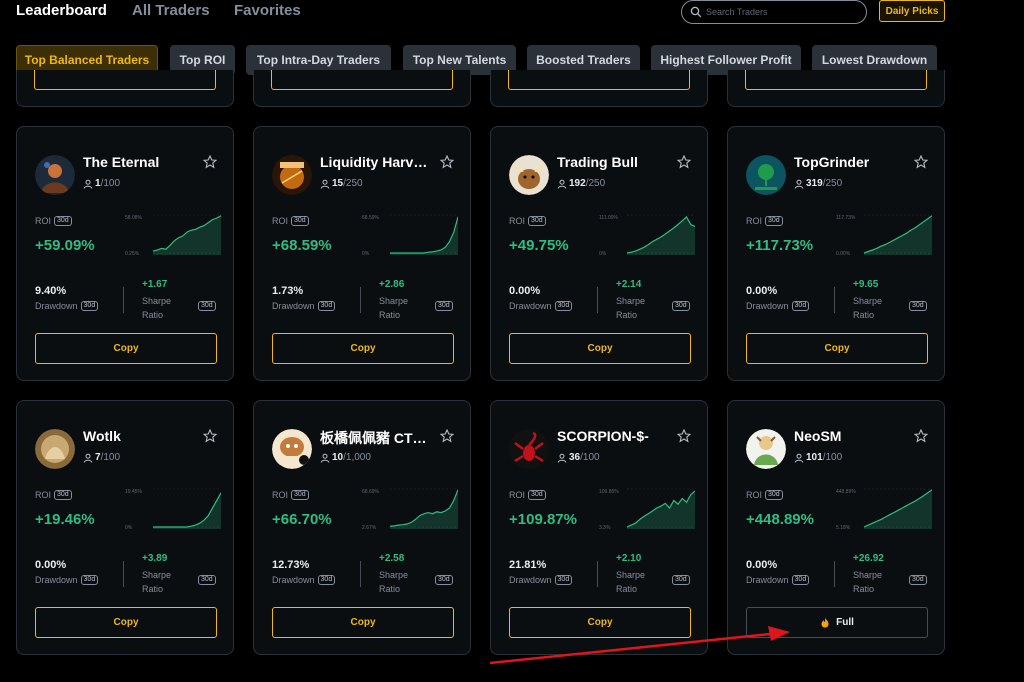  What do you see at coordinates (912, 11) in the screenshot?
I see `daily-picks-button: Daily Picks` at bounding box center [912, 11].